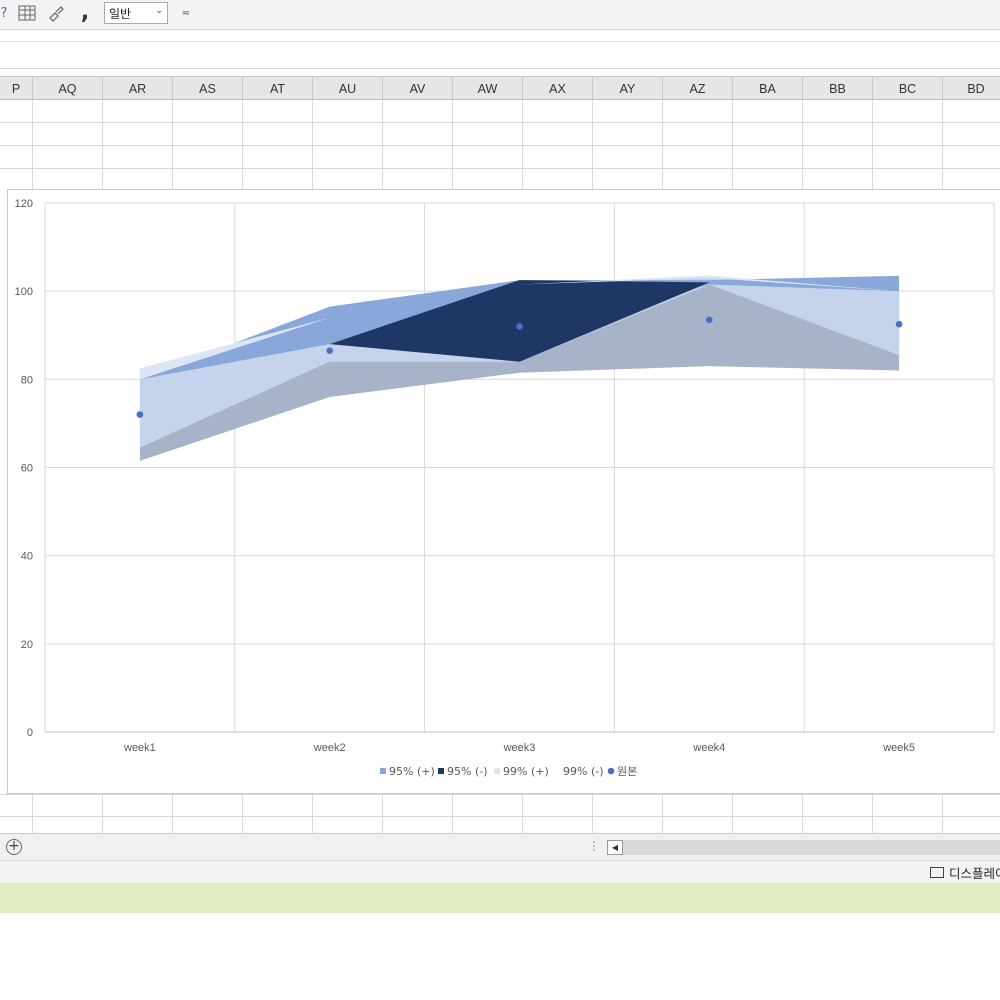 This screenshot has height=1000, width=1000. Describe the element at coordinates (159, 11) in the screenshot. I see `chevron-down-icon: ⌄` at that location.